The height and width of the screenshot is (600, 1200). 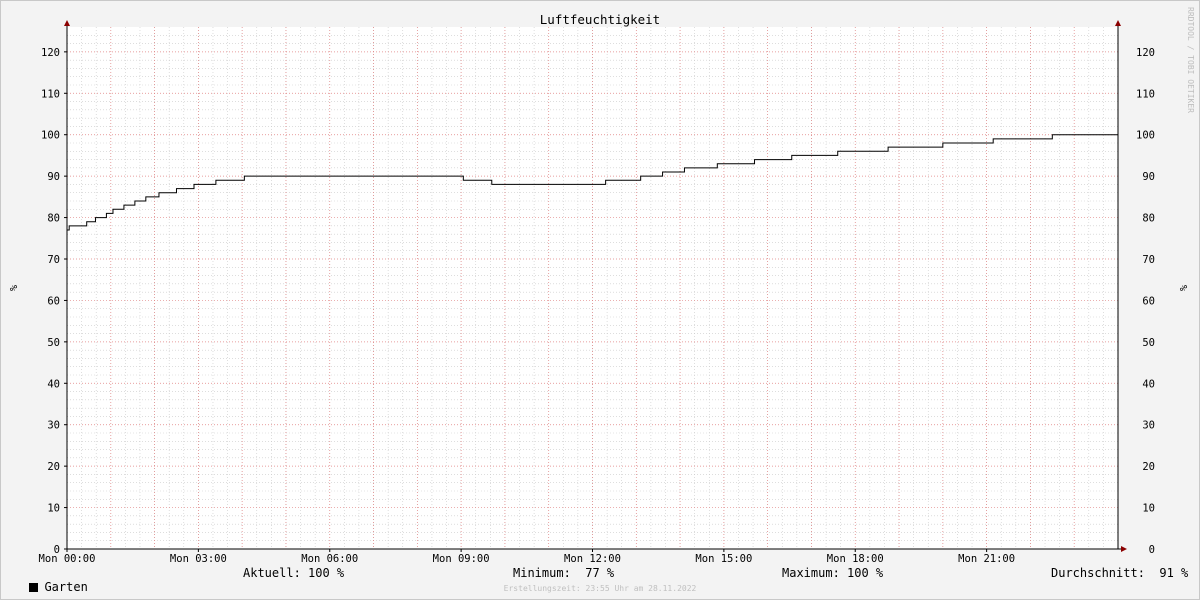 I want to click on legend-maximum: Maximum: 100 %, so click(x=833, y=573).